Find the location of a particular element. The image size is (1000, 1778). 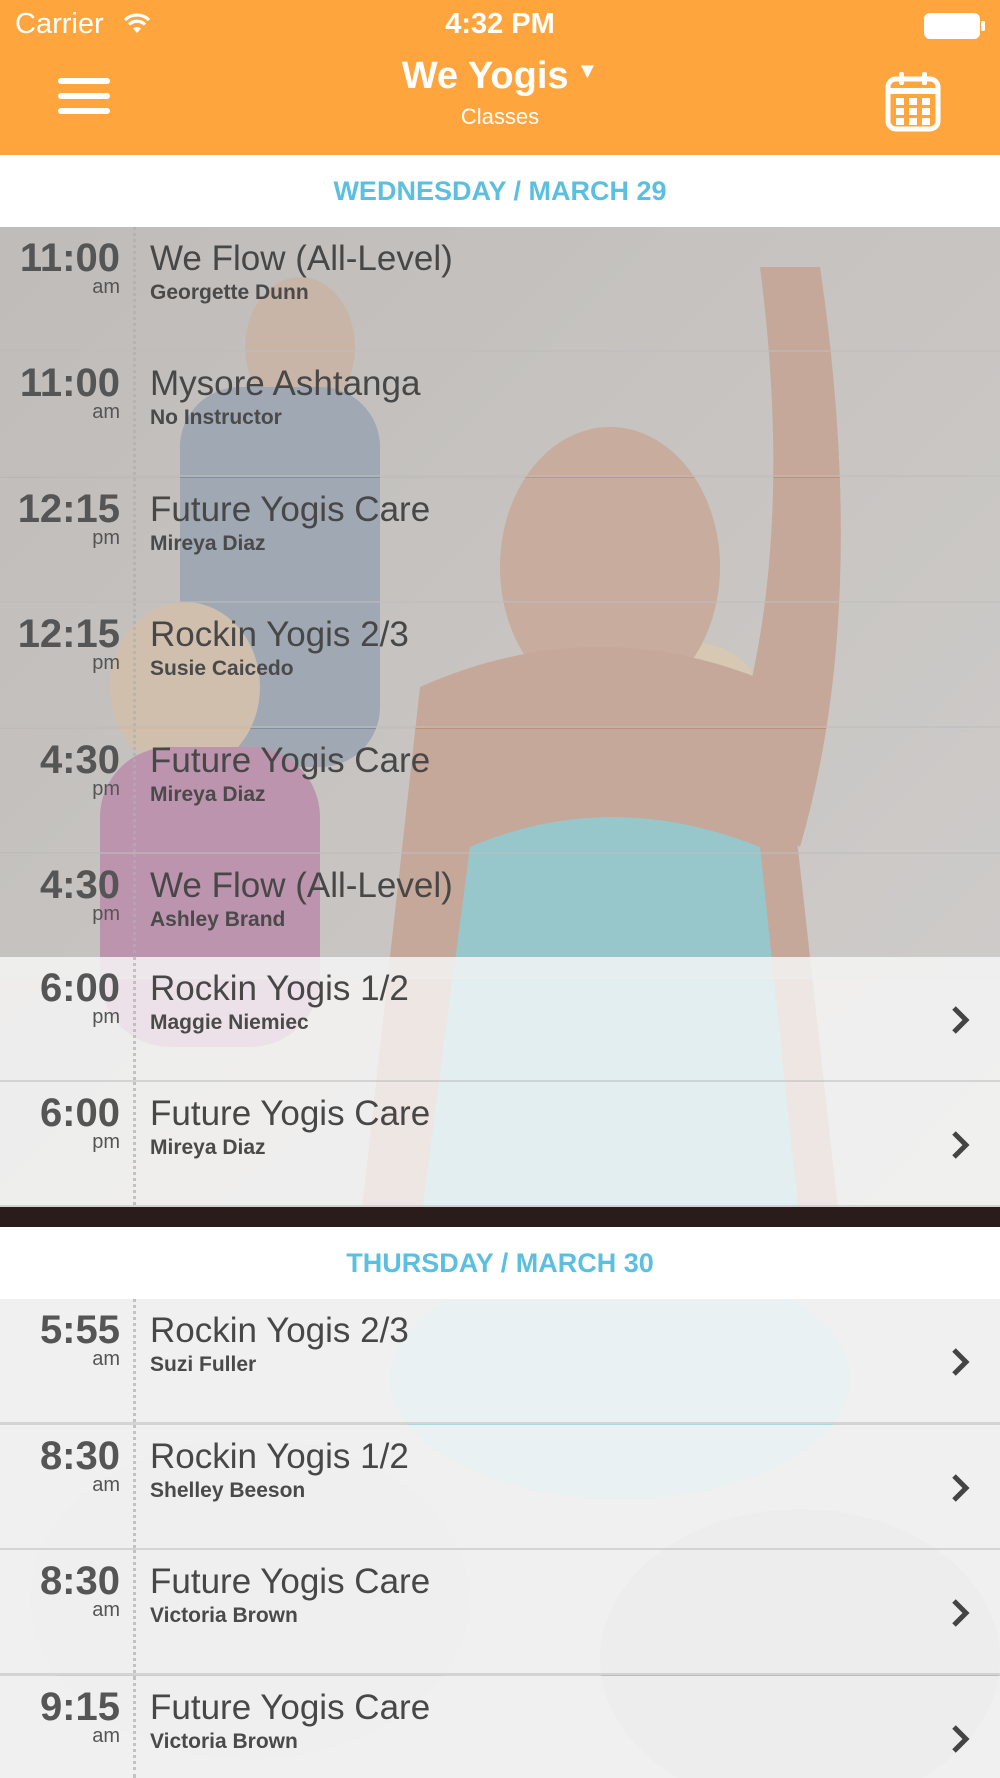

class-row: 12:15 pm Future Yogis Care Mireya Diaz is located at coordinates (500, 540).